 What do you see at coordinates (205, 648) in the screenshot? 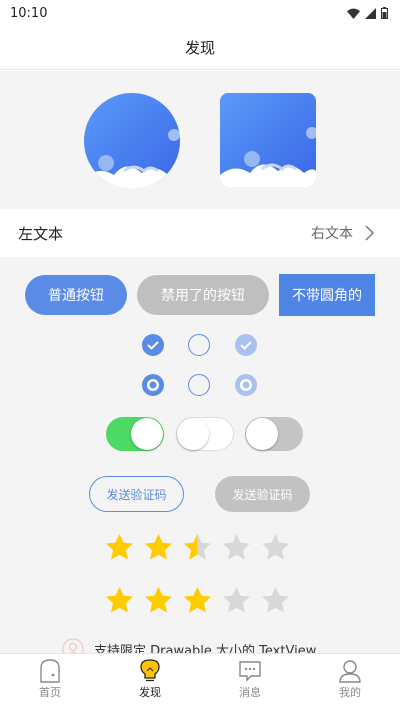
I see `drawable-text: 支持限定 Drawable 大小的 TextView` at bounding box center [205, 648].